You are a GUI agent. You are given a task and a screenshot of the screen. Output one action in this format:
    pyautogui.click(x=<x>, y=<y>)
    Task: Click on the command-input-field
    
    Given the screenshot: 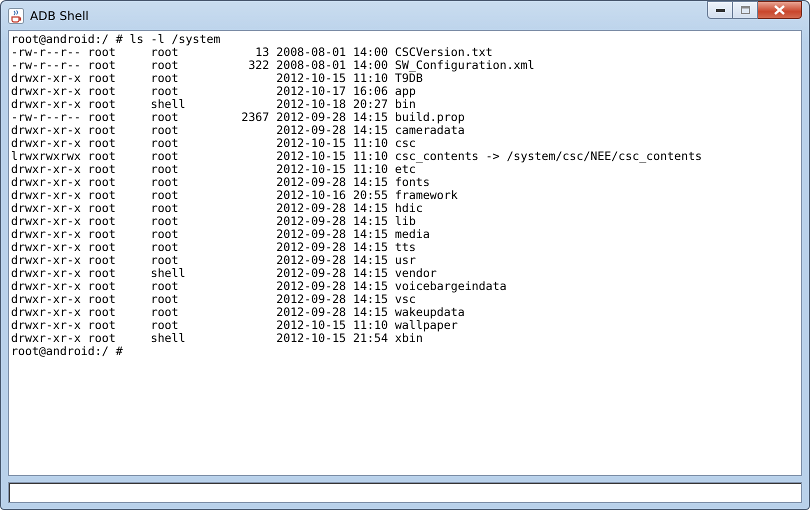 What is the action you would take?
    pyautogui.click(x=405, y=492)
    